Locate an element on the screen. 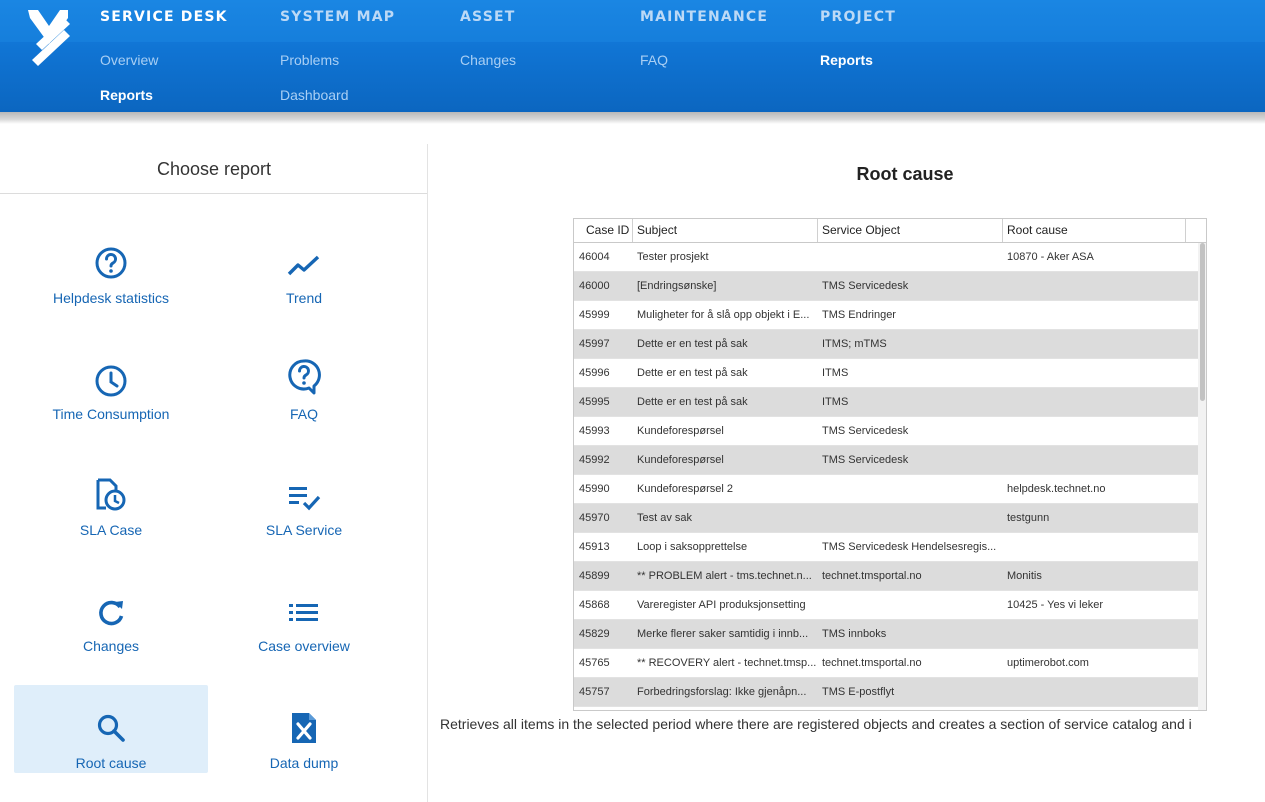  report-tile-changes: Changes is located at coordinates (111, 618).